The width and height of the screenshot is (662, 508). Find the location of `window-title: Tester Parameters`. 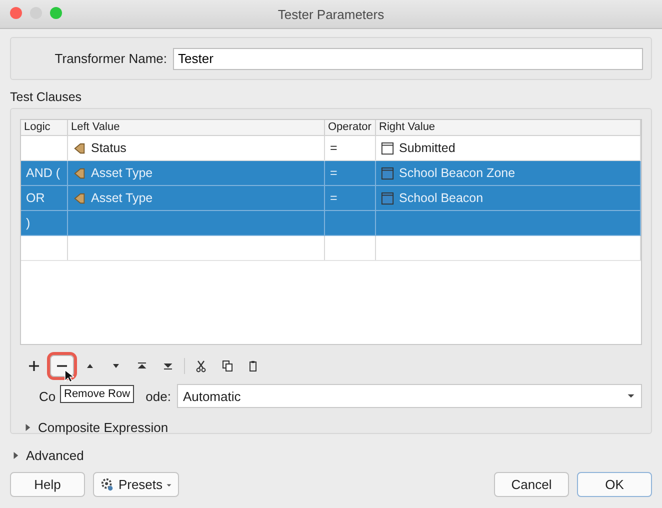

window-title: Tester Parameters is located at coordinates (331, 14).